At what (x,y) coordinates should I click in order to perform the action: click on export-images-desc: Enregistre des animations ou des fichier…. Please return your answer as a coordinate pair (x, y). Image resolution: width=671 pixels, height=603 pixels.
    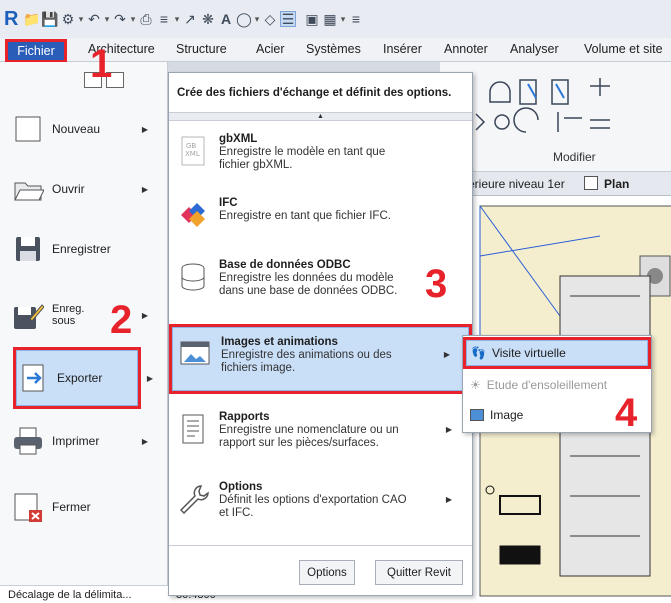
    Looking at the image, I should click on (306, 361).